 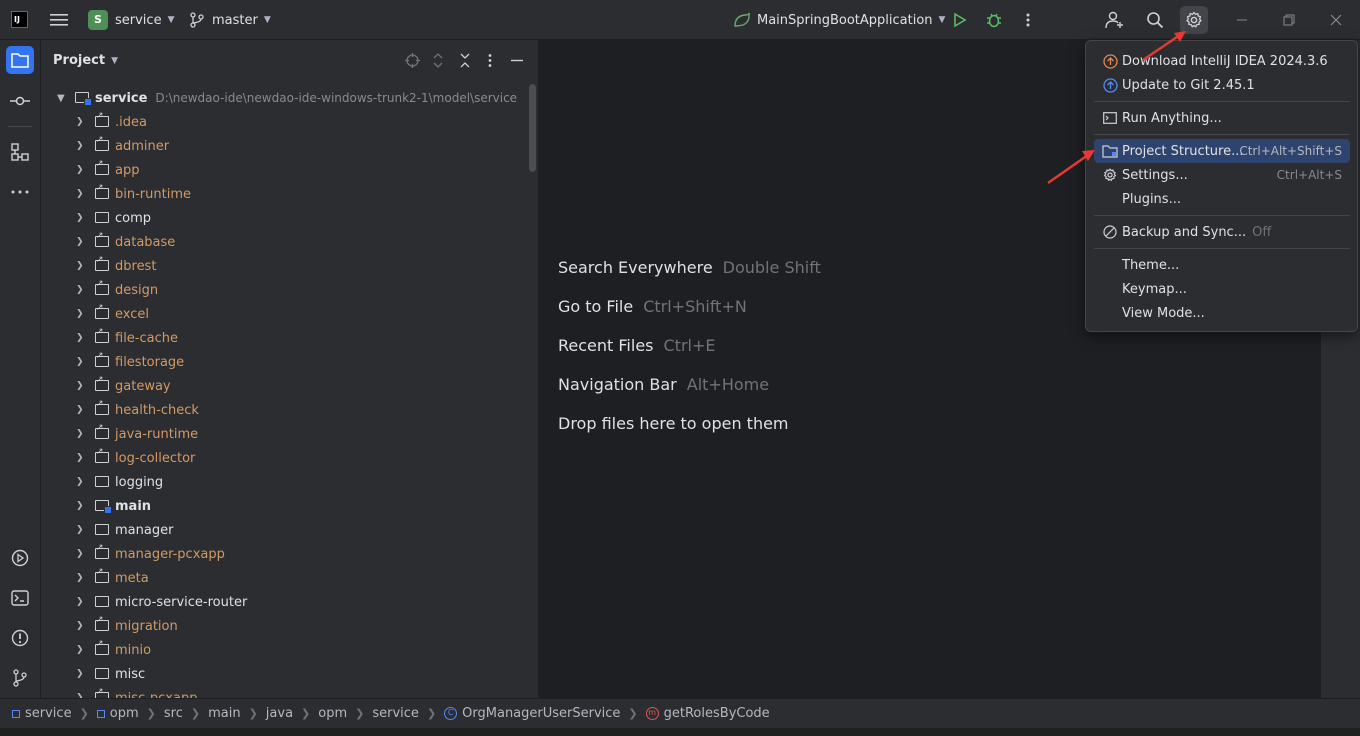 What do you see at coordinates (20, 152) in the screenshot?
I see `structure-tool-button` at bounding box center [20, 152].